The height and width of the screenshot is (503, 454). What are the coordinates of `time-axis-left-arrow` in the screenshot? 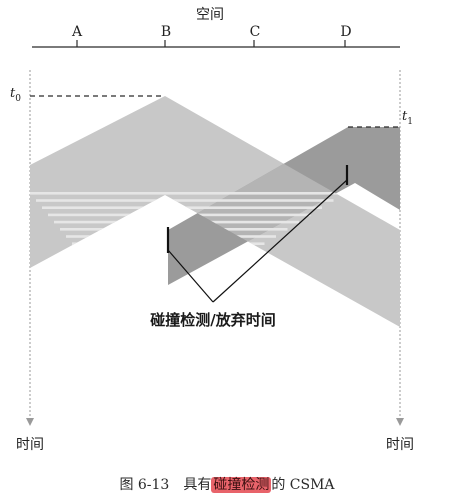 It's located at (30, 422).